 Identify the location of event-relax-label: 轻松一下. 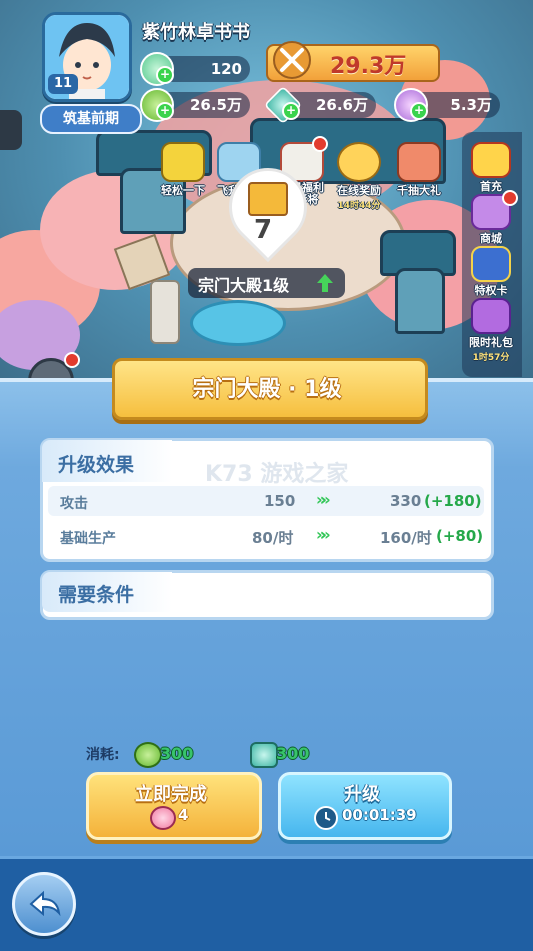
(183, 190).